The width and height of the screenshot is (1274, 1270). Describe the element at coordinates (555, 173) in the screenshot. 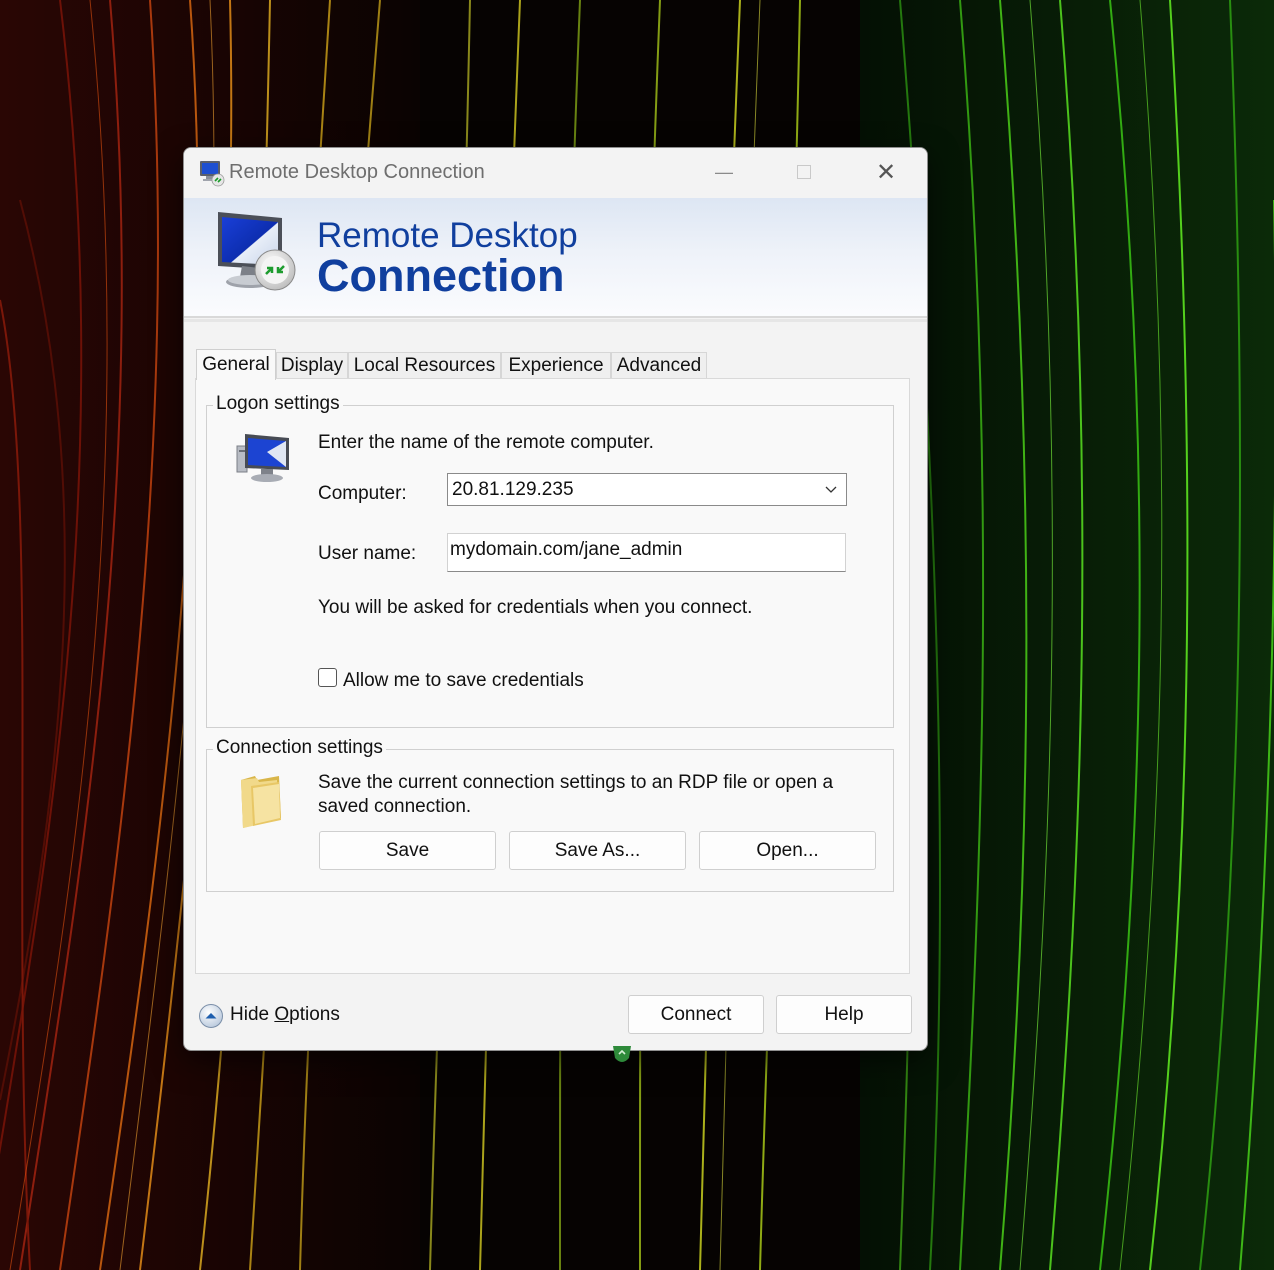

I see `title-bar: Remote Desktop Connection — ✕` at that location.